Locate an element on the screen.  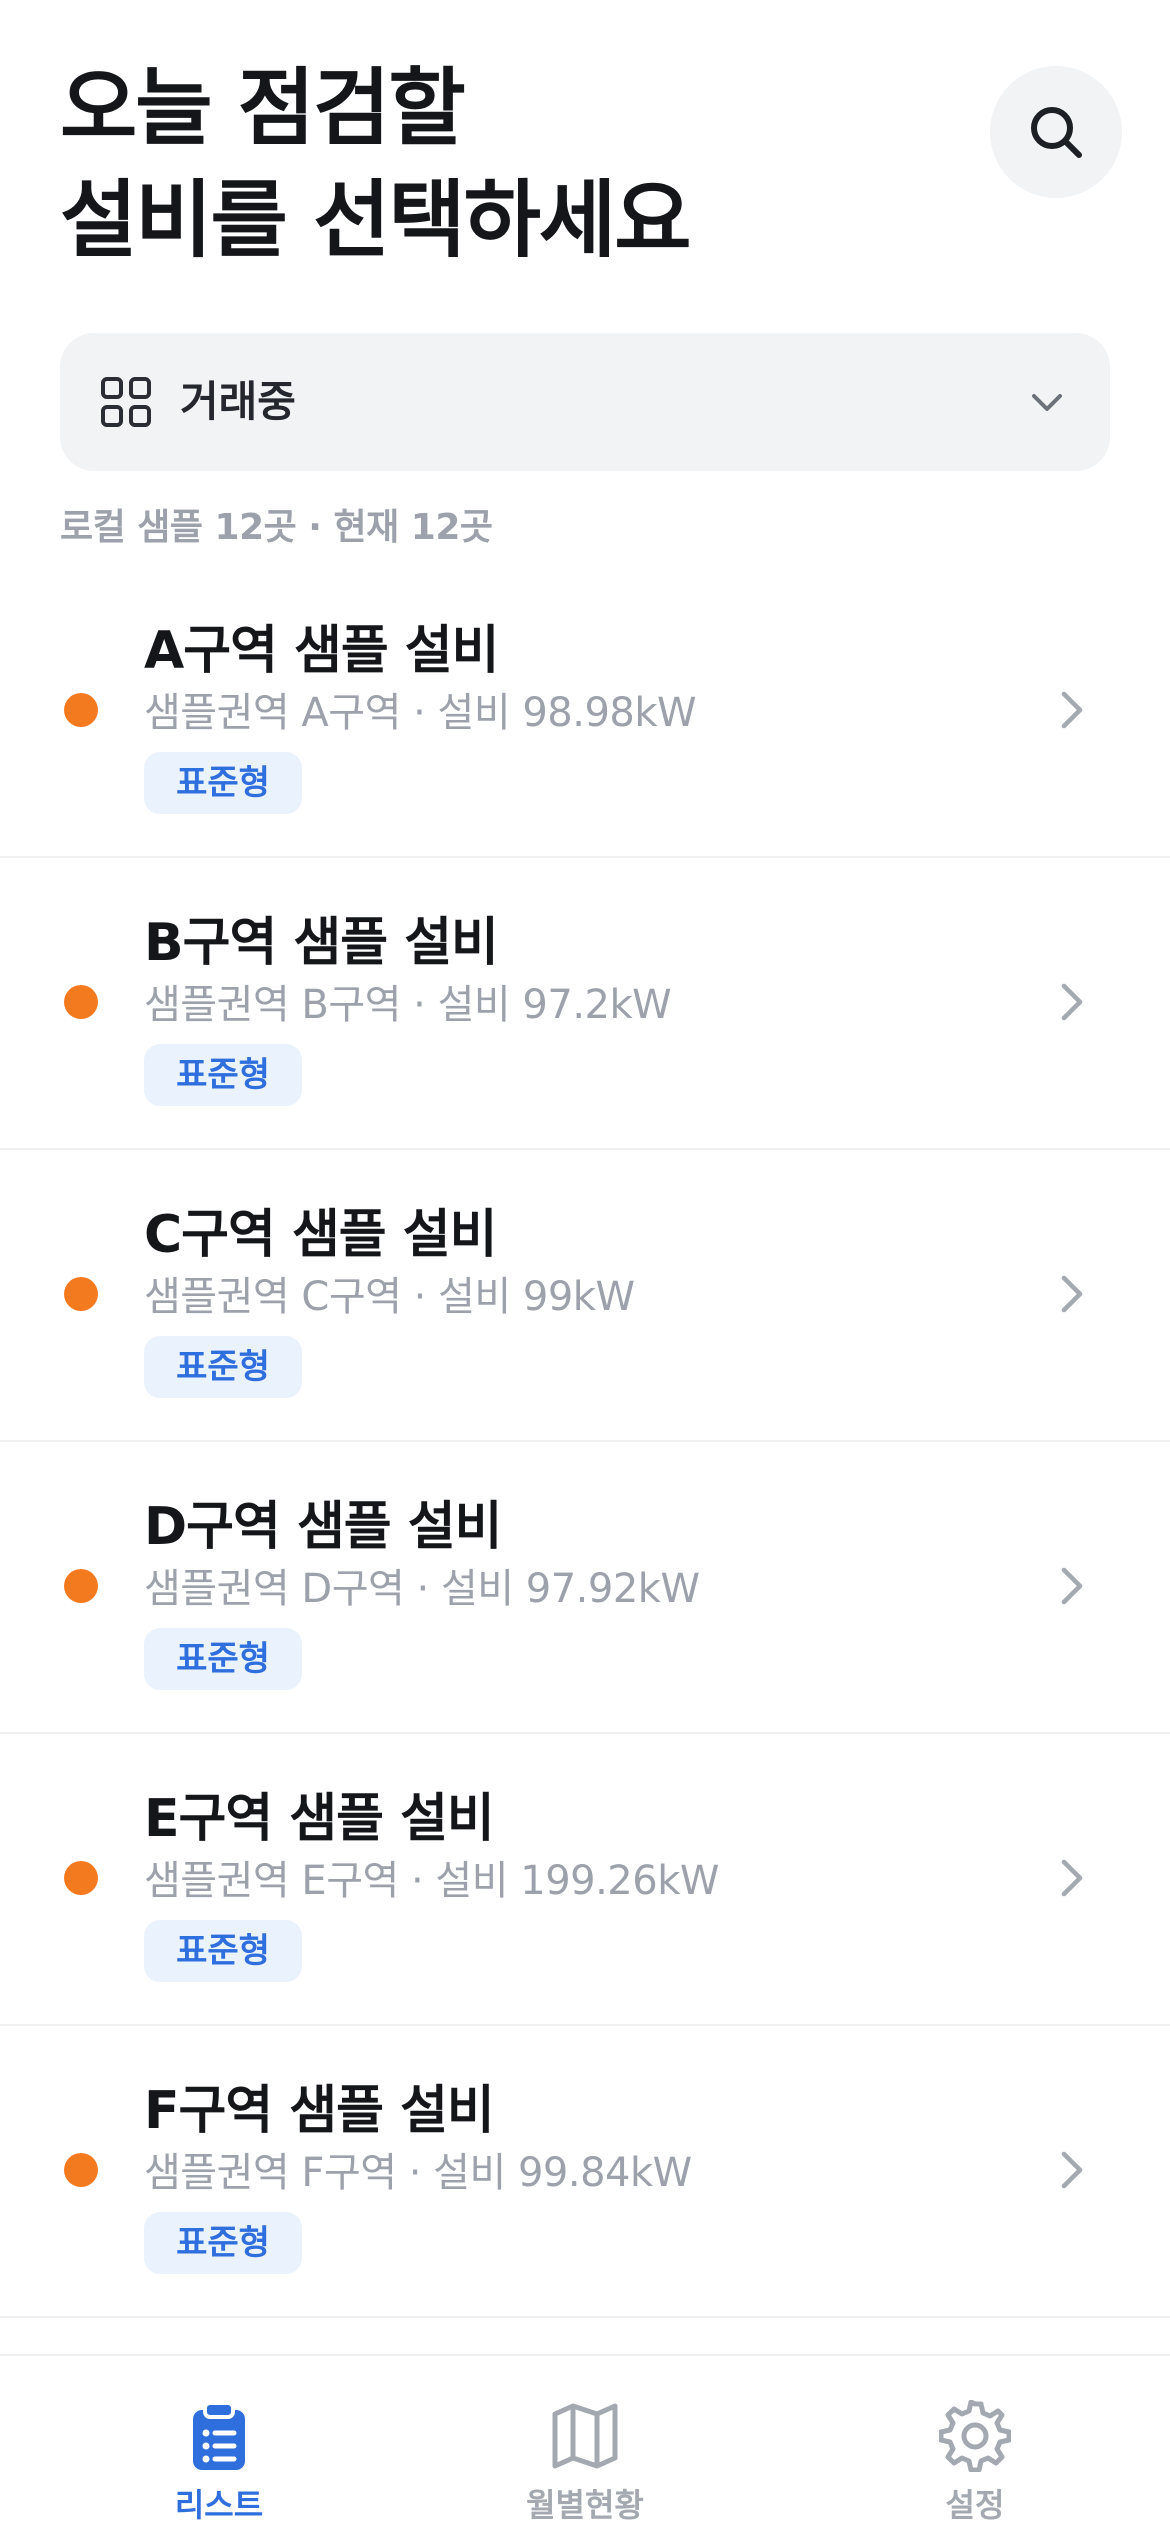
search-icon is located at coordinates (1056, 132).